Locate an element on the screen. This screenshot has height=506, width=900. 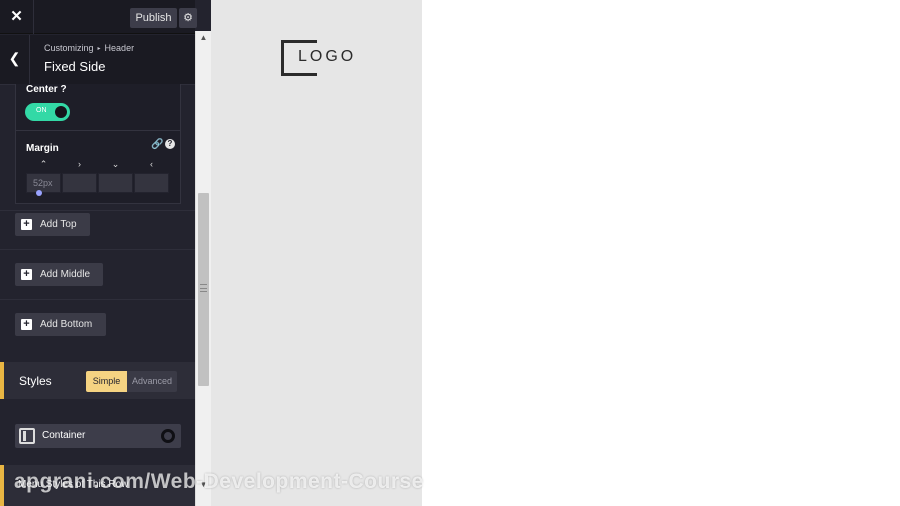
panel-header: ❮ Customizing ▸ Header Fixed Side is located at coordinates (97, 60).